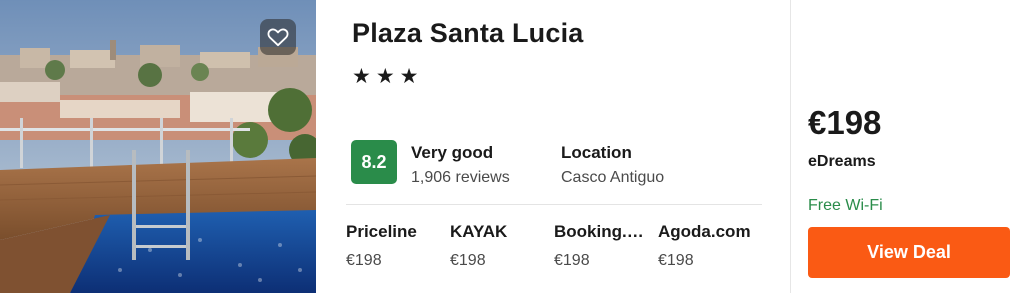 The width and height of the screenshot is (1024, 293). Describe the element at coordinates (613, 177) in the screenshot. I see `location-value: Casco Antiguo` at that location.